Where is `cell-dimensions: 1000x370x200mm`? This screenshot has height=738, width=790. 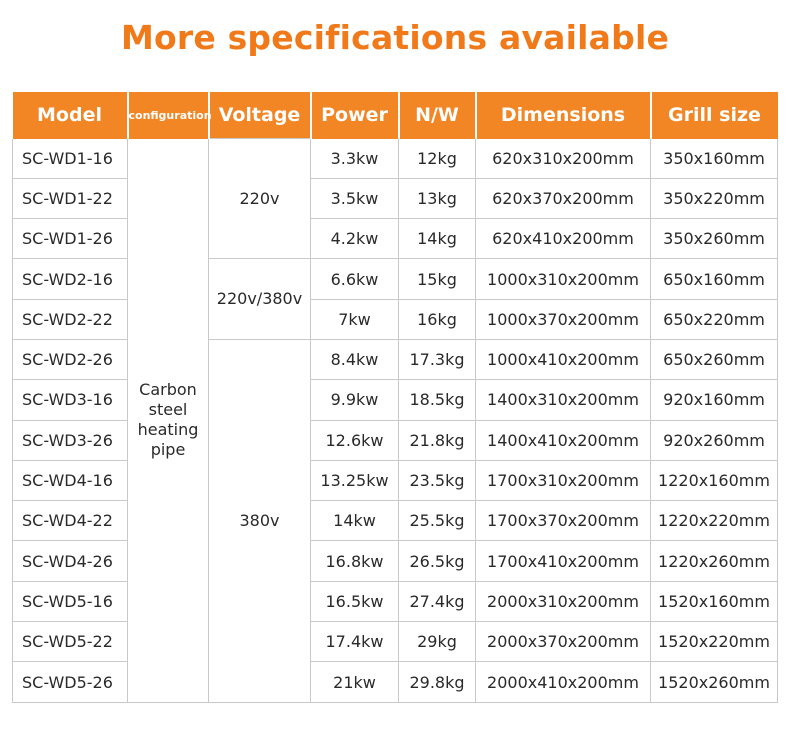 cell-dimensions: 1000x370x200mm is located at coordinates (563, 319).